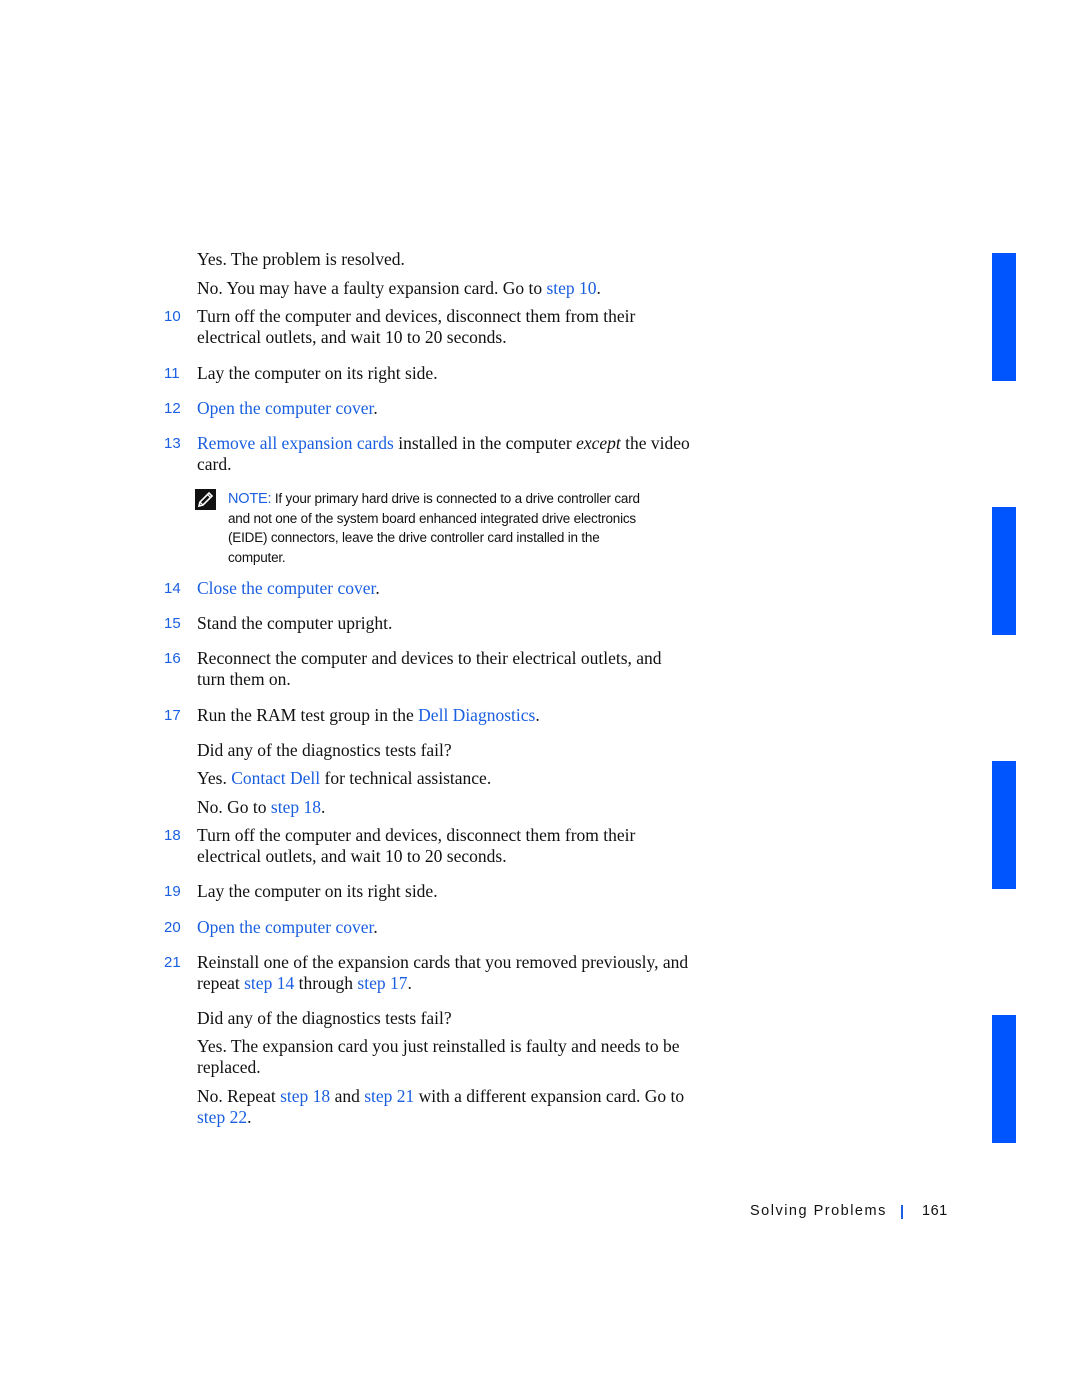 The height and width of the screenshot is (1397, 1080). What do you see at coordinates (326, 983) in the screenshot?
I see `text: through` at bounding box center [326, 983].